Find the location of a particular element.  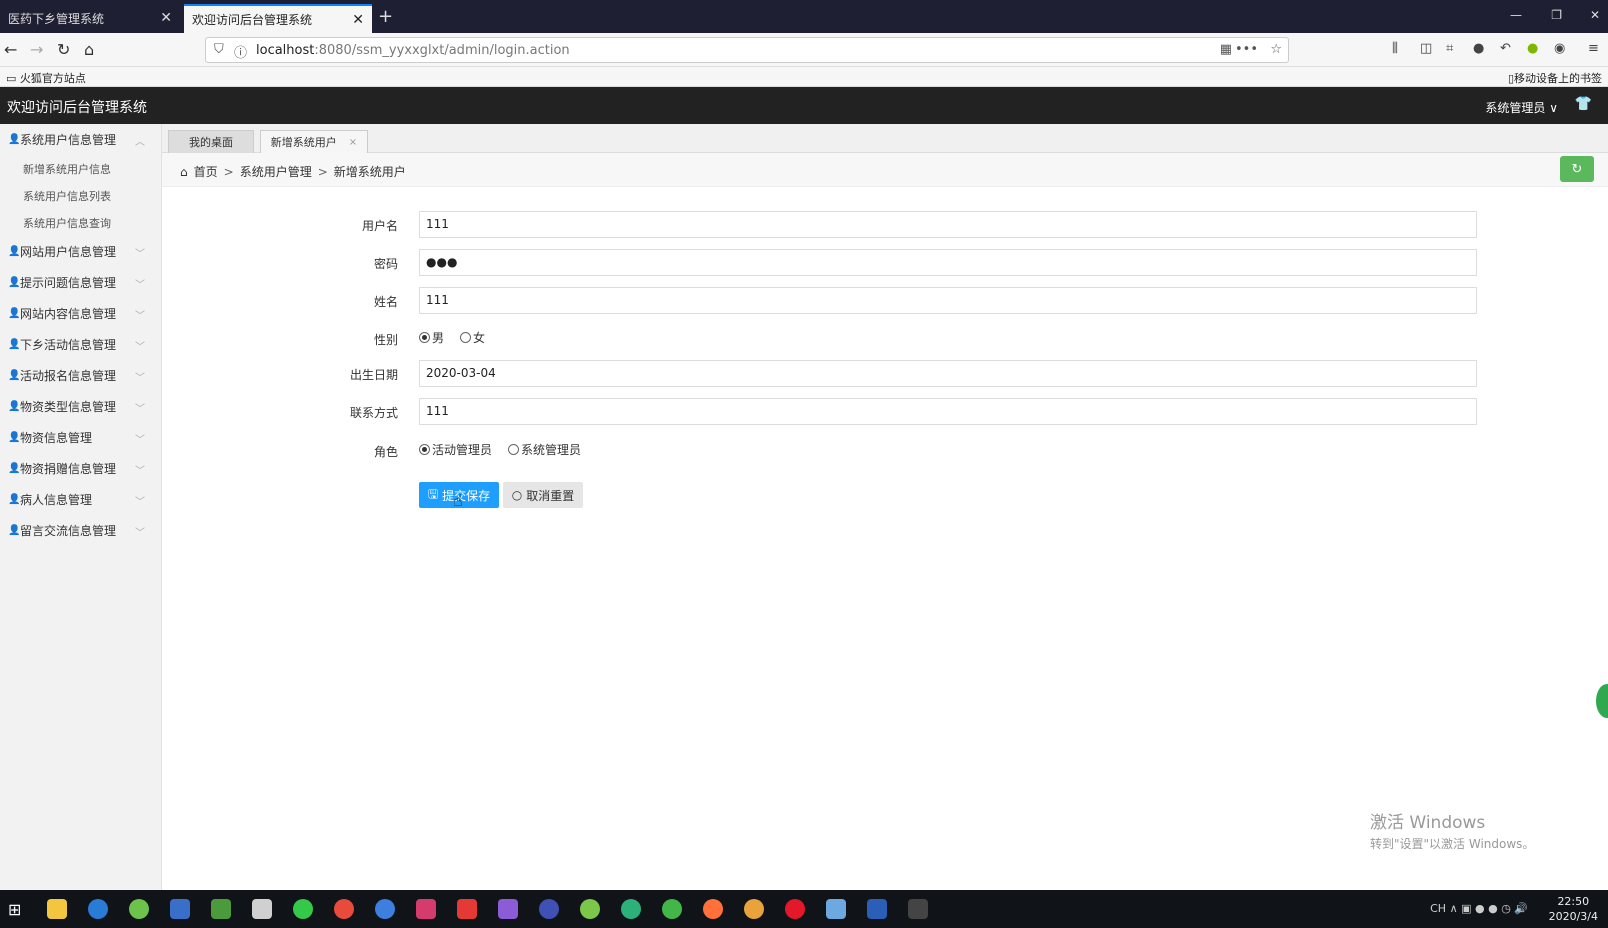

gender-radio-male: 男 is located at coordinates (431, 337).